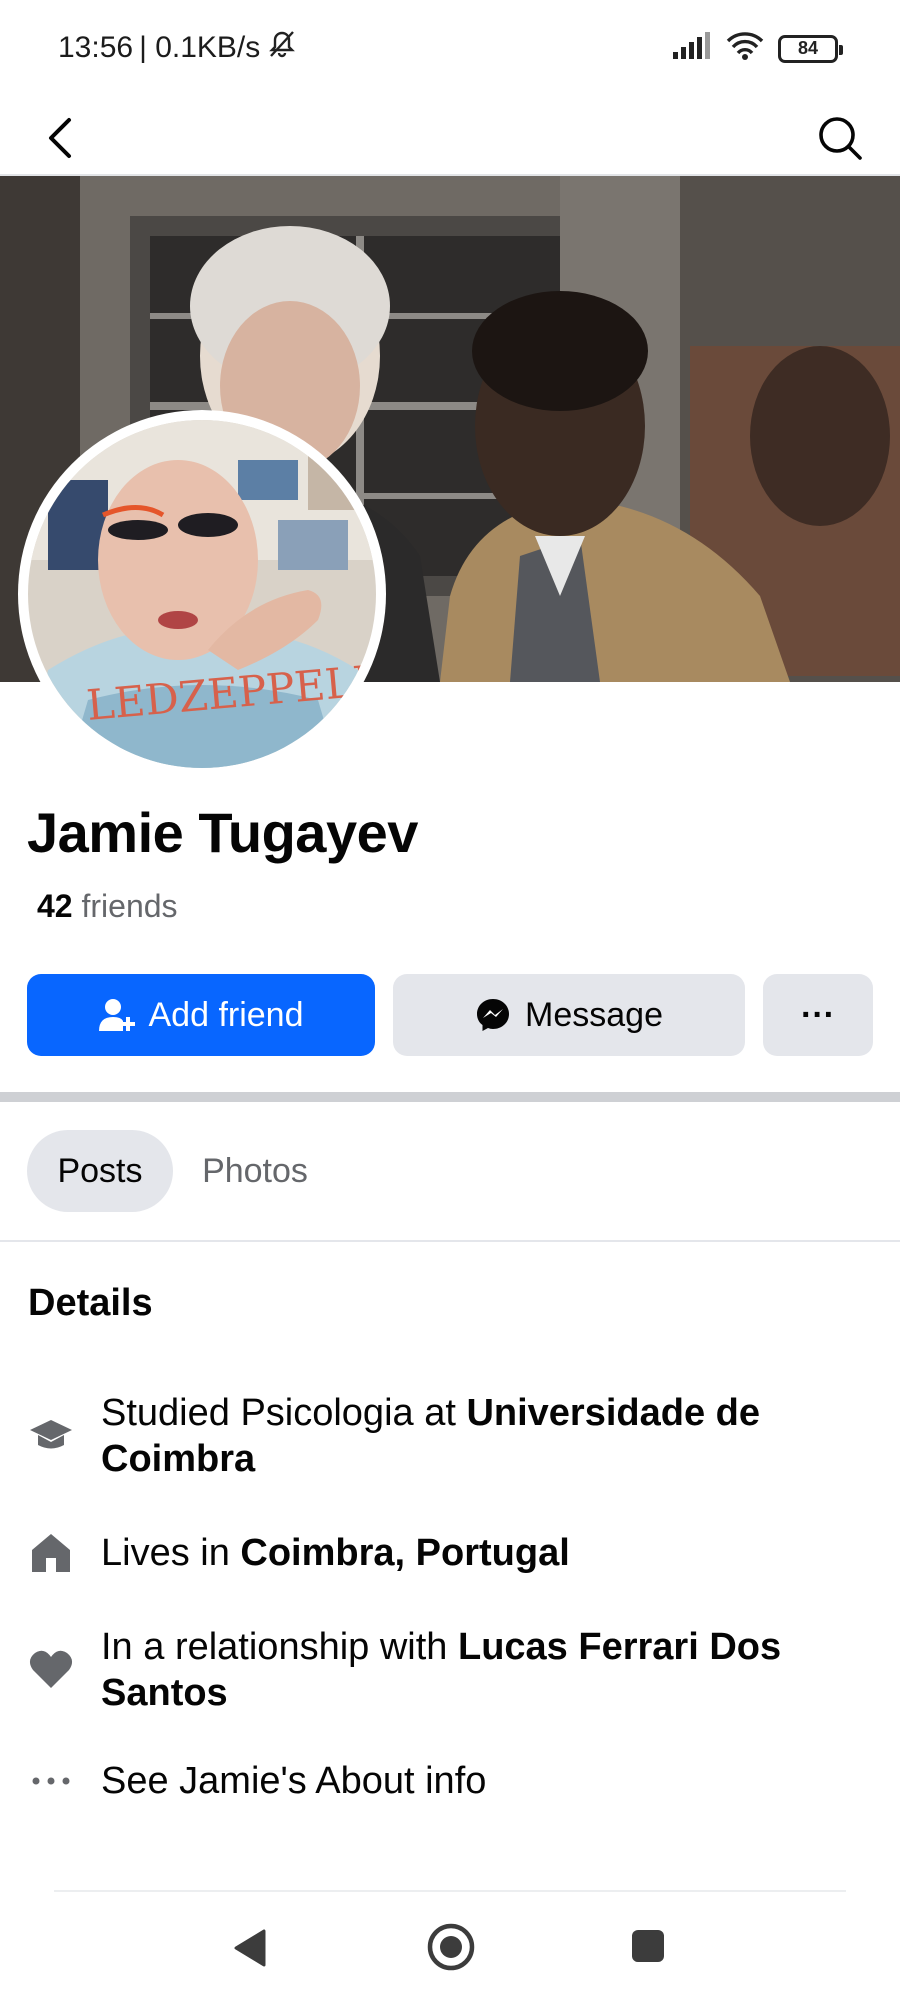 This screenshot has height=2000, width=900. I want to click on ellipsis-icon, so click(51, 1781).